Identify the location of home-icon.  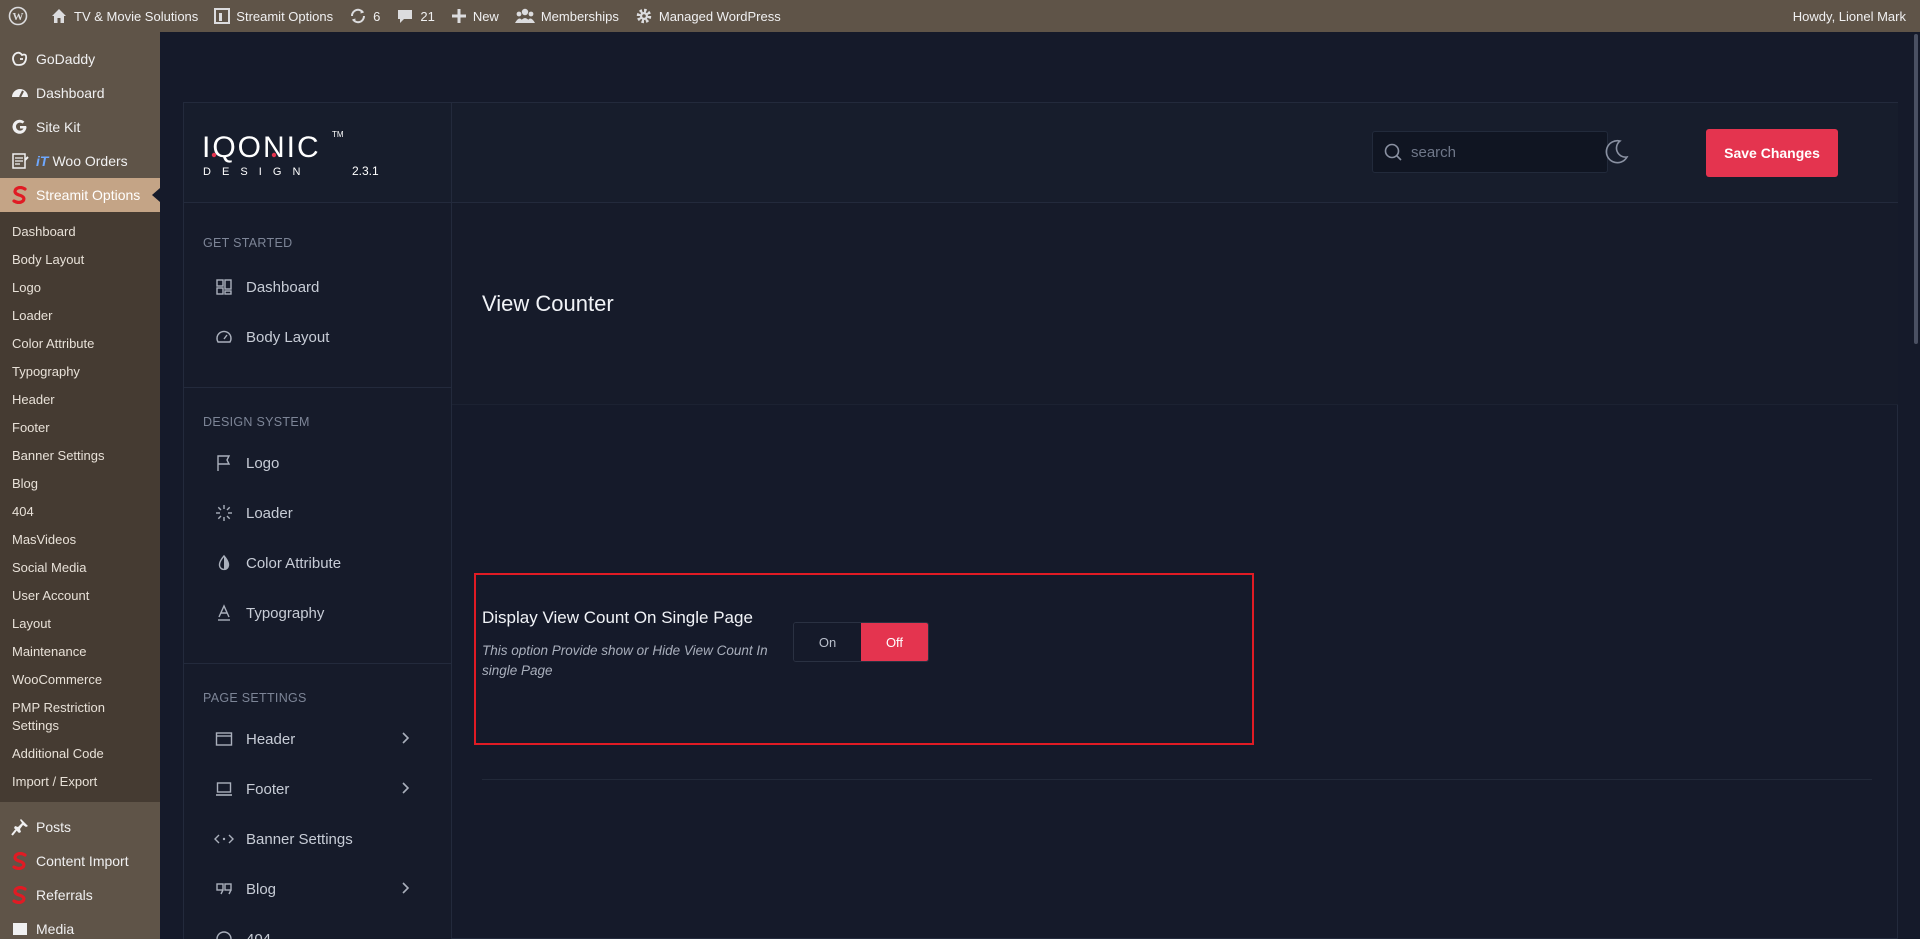
(59, 16).